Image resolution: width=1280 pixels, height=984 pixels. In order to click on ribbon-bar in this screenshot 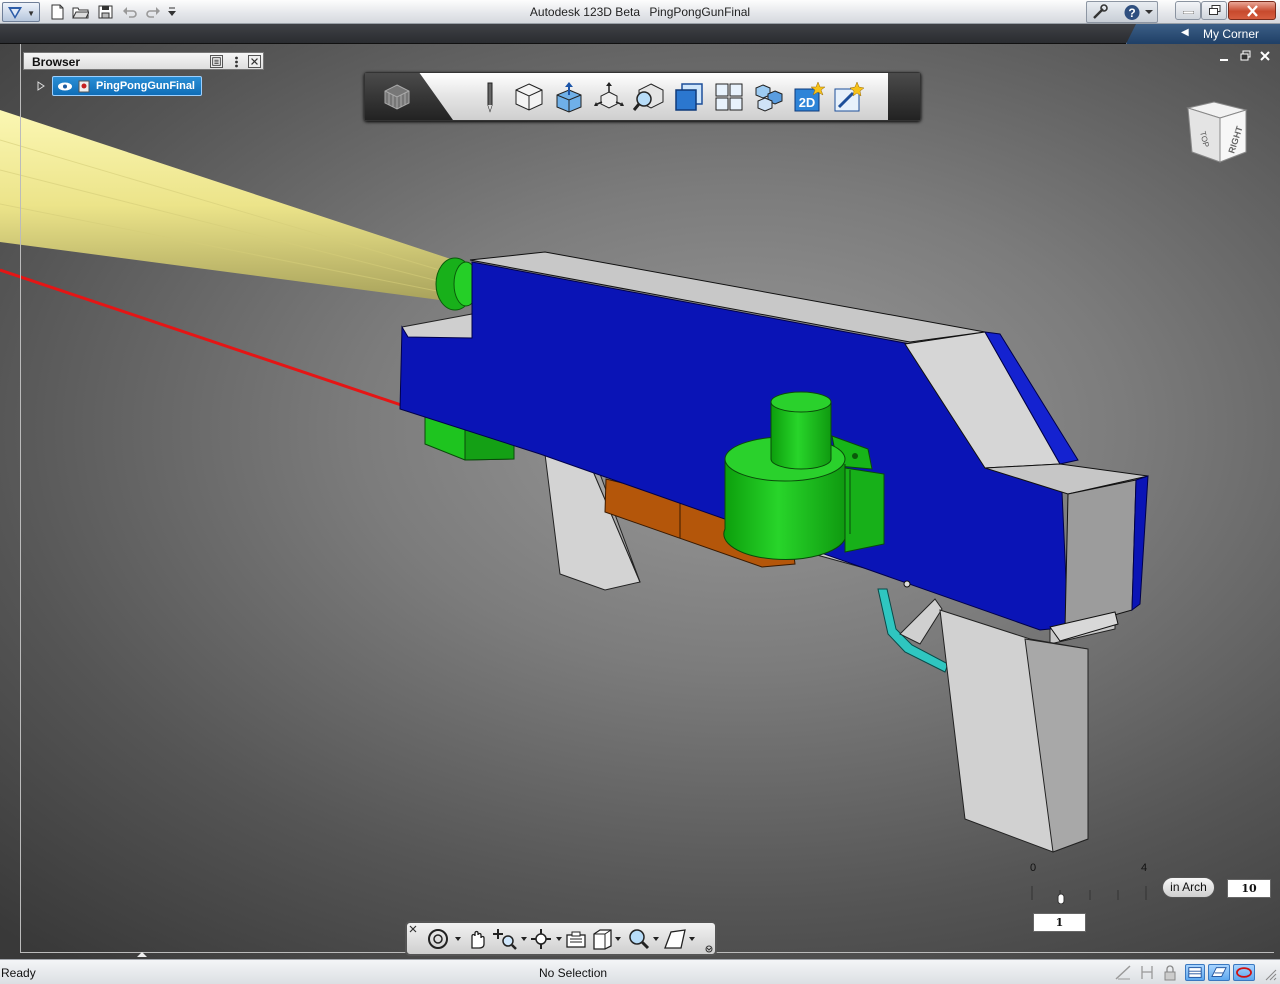, I will do `click(640, 34)`.